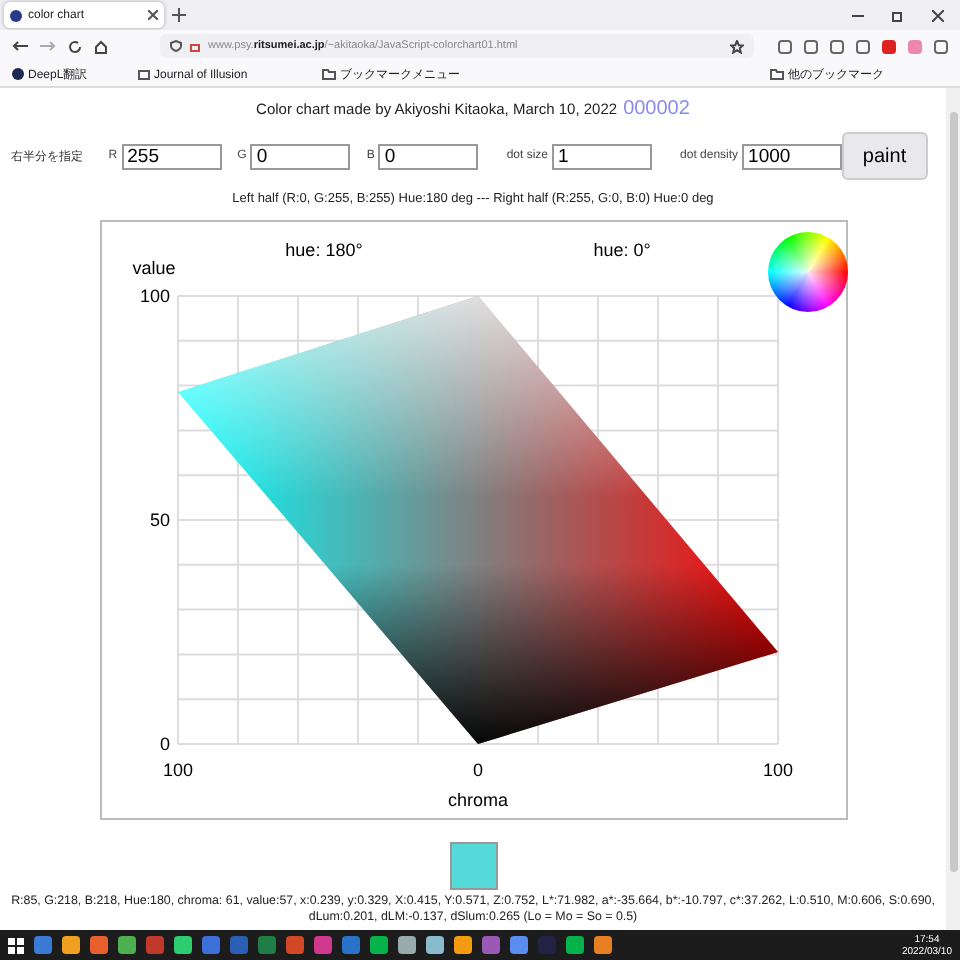  Describe the element at coordinates (602, 156) in the screenshot. I see `input-field: 1` at that location.